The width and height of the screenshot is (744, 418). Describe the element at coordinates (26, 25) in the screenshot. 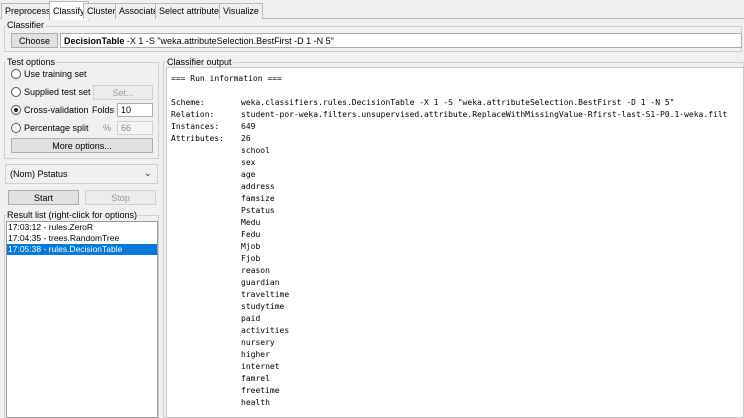

I see `classifier-group-label: Classifier` at that location.